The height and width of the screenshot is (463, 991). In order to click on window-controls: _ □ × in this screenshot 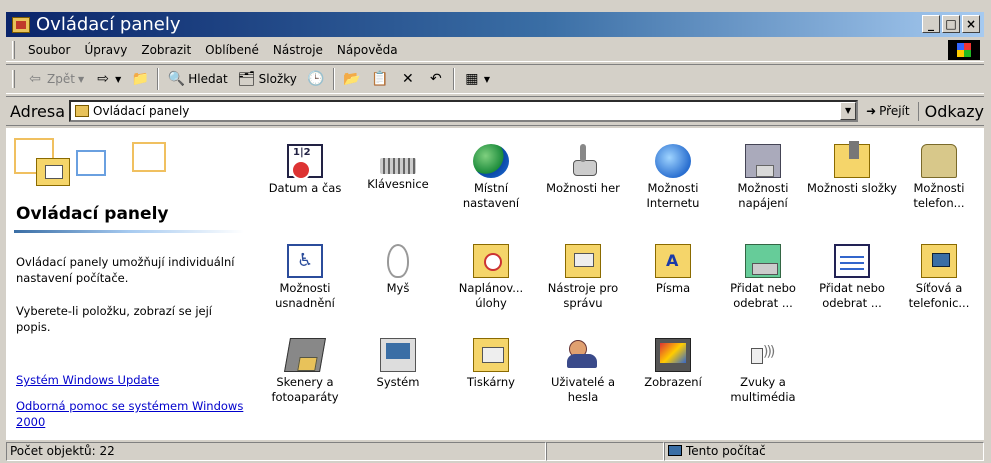, I will do `click(951, 24)`.